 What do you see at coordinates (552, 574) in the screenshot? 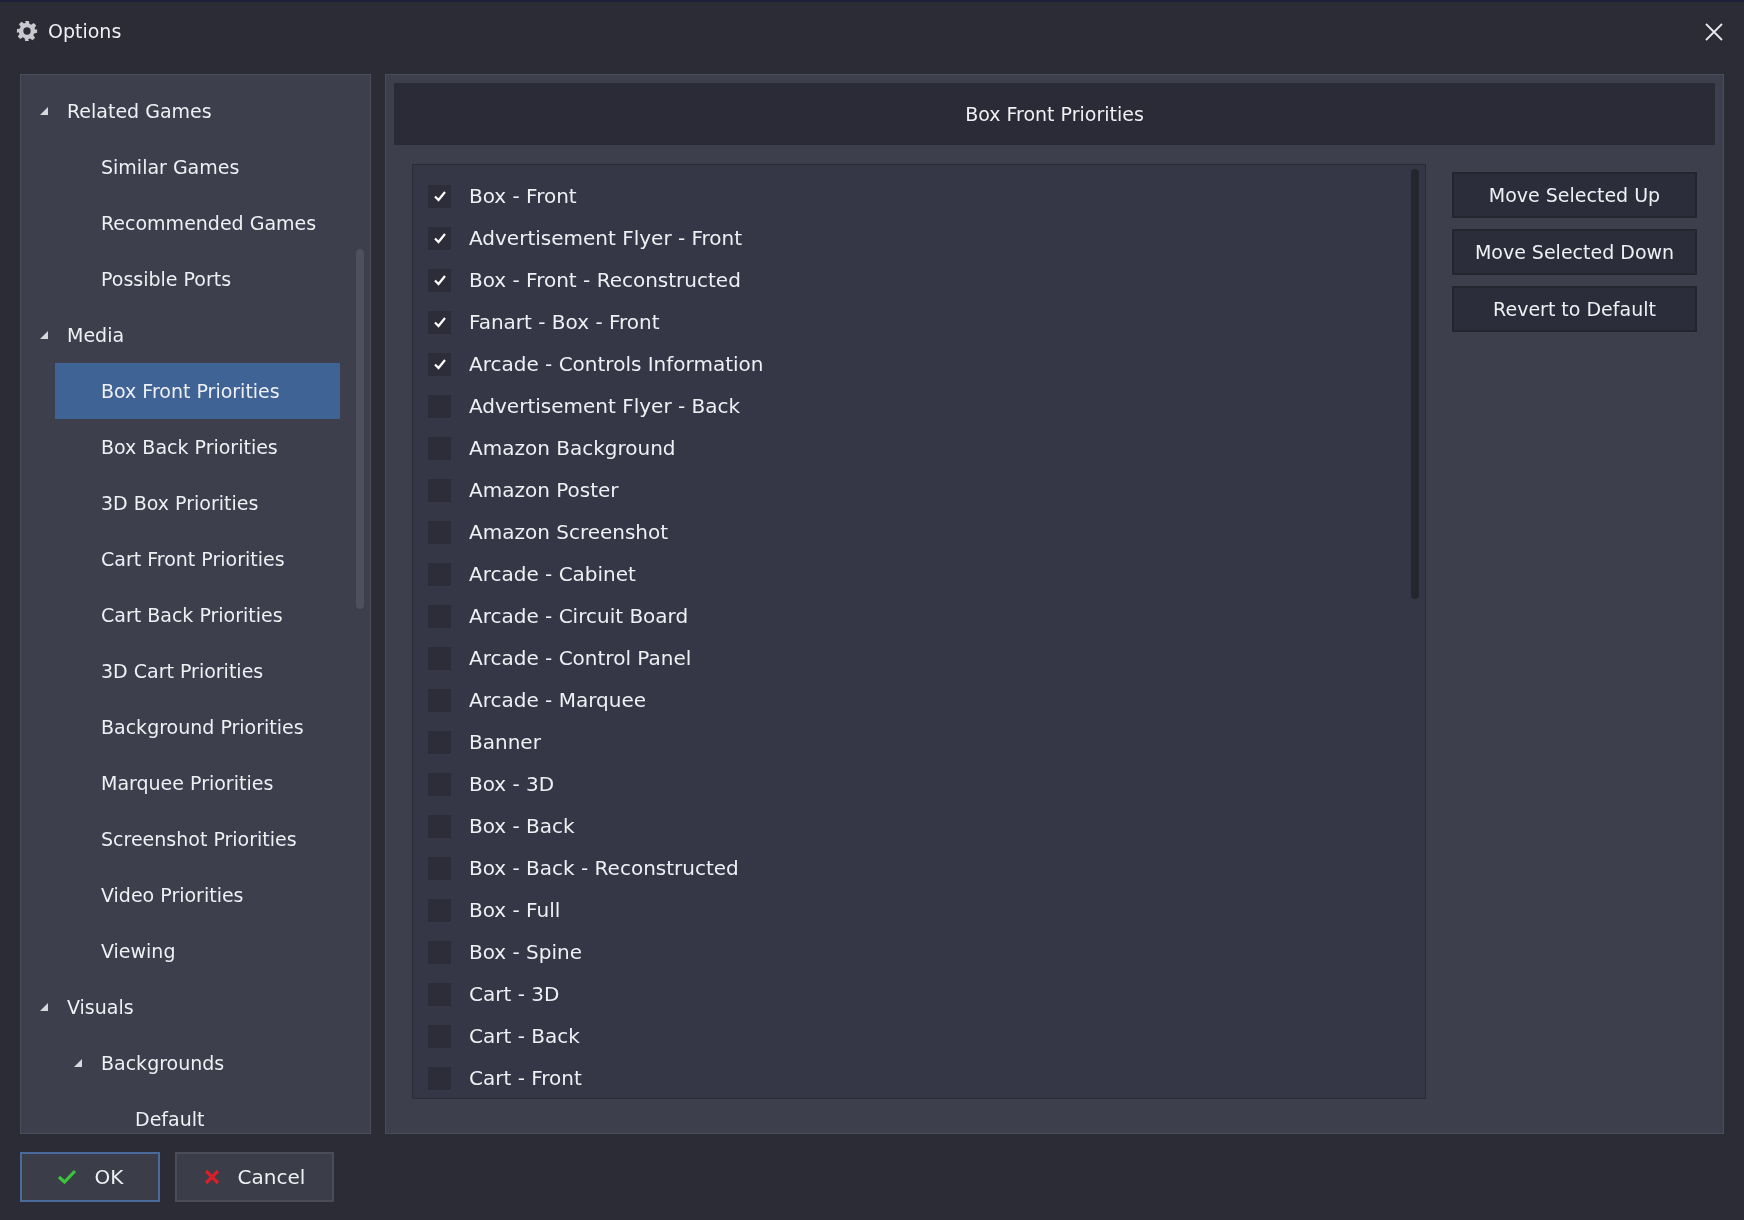
I see `checkbox-label: Arcade - Cabinet` at bounding box center [552, 574].